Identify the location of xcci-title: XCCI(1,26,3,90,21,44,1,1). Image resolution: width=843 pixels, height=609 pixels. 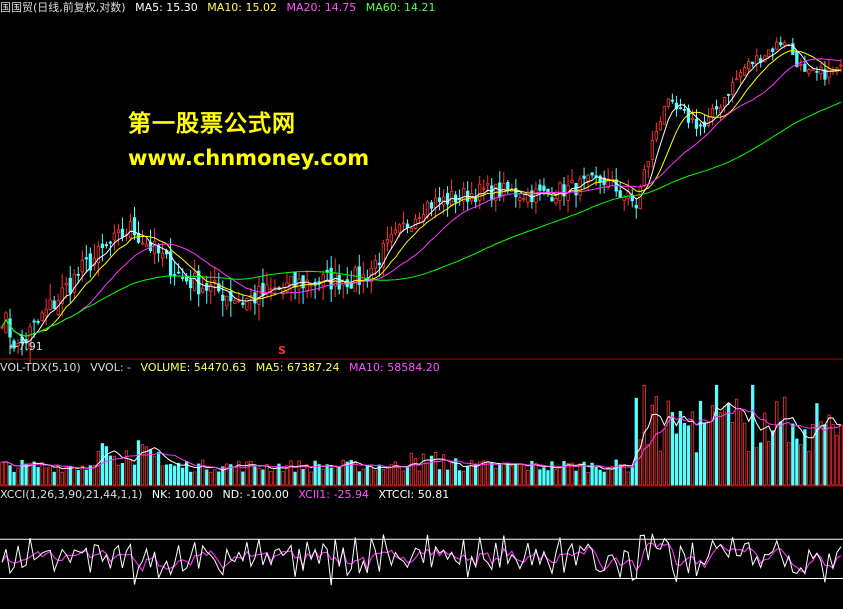
(71, 494).